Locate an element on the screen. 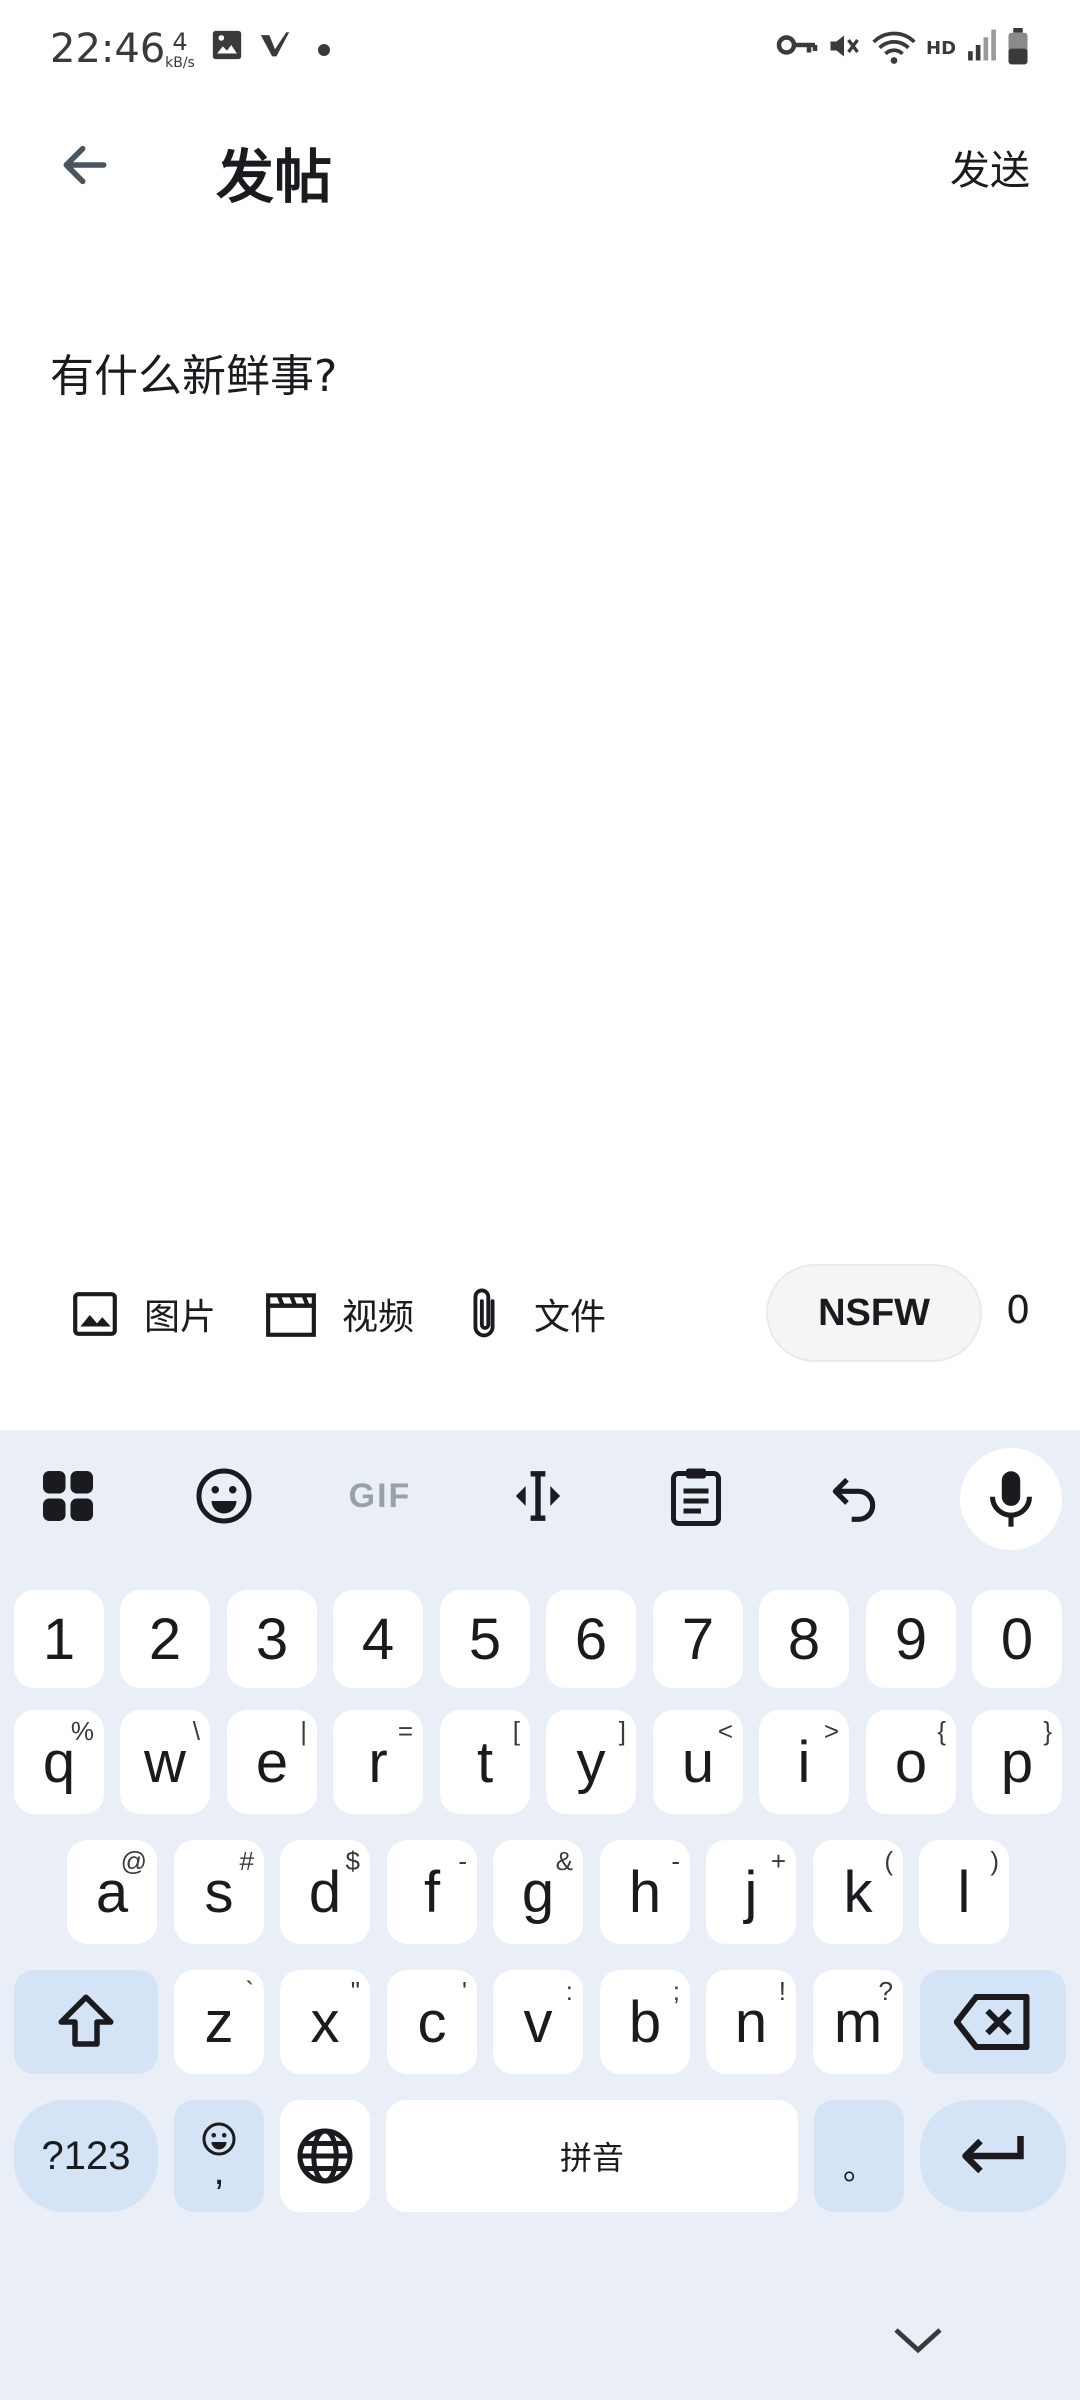 This screenshot has height=2400, width=1080. key-m-label: m is located at coordinates (858, 2022).